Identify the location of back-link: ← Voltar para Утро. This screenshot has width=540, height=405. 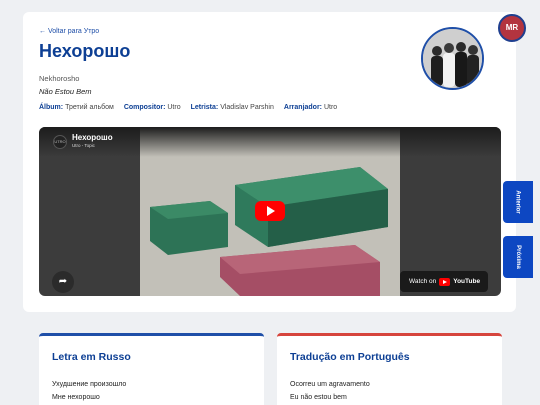
(69, 31).